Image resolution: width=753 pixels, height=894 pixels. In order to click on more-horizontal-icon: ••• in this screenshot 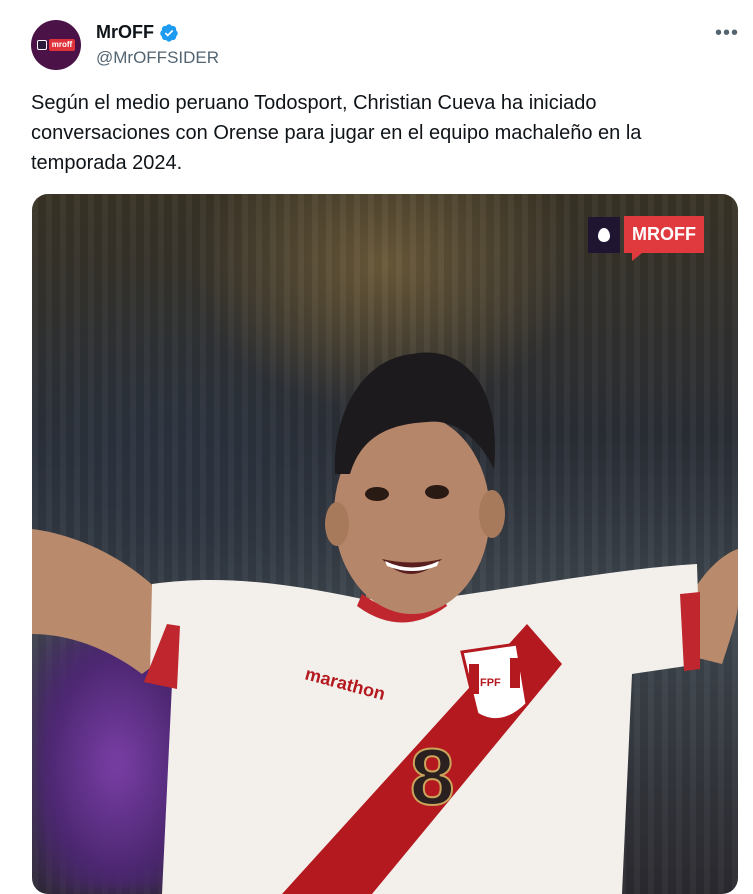, I will do `click(727, 33)`.